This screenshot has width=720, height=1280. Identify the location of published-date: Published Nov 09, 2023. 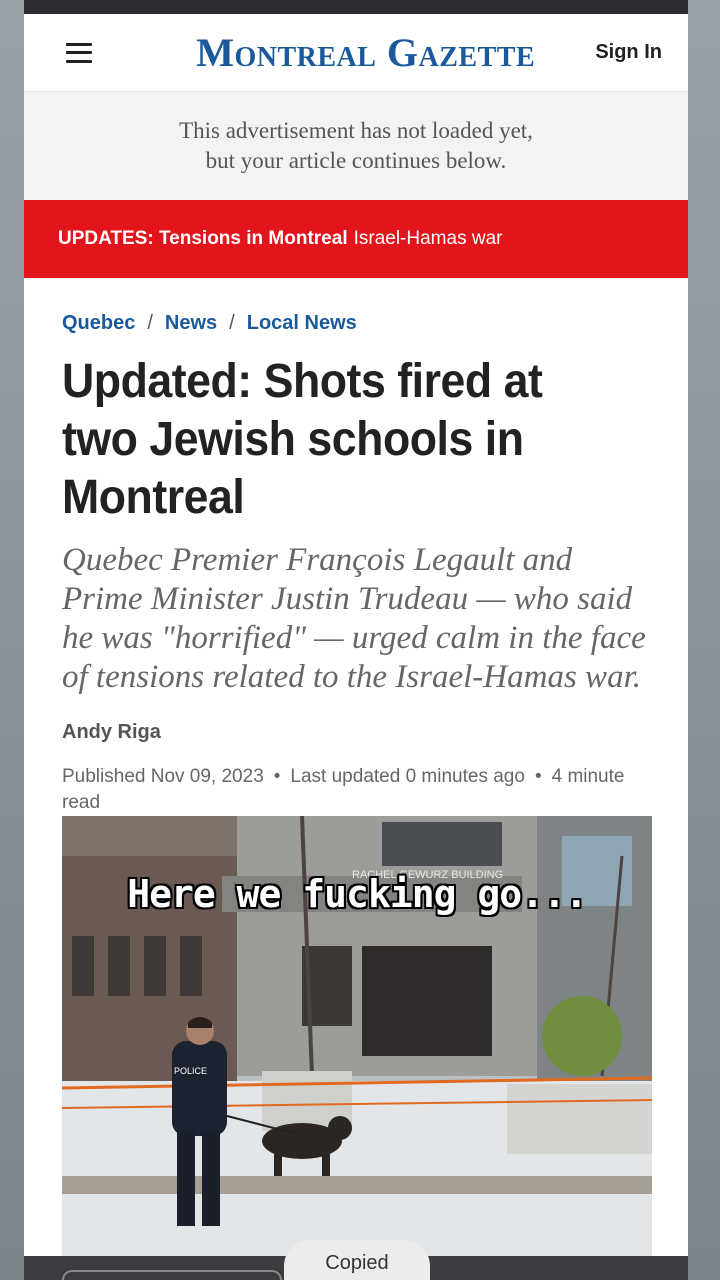
(163, 776).